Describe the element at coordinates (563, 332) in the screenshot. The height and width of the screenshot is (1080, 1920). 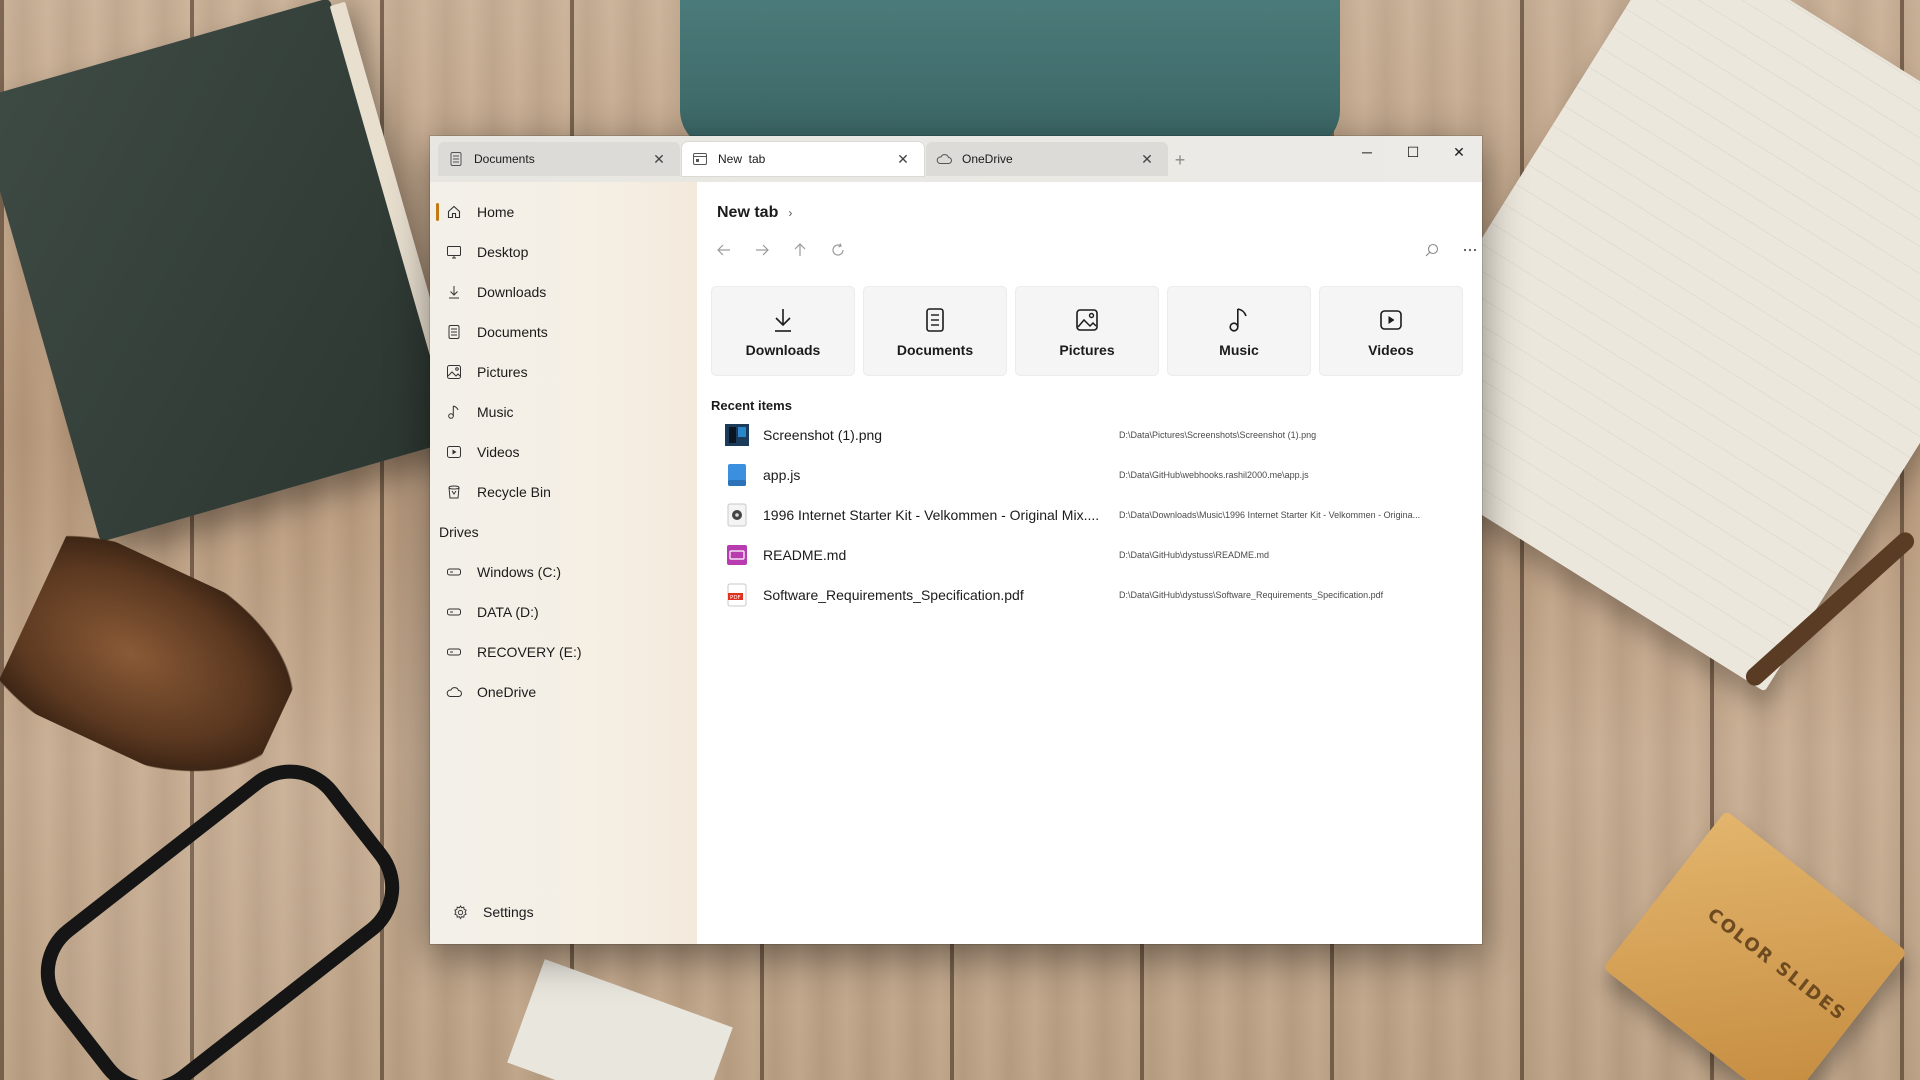
I see `sidebar-item-documents: Documents` at that location.